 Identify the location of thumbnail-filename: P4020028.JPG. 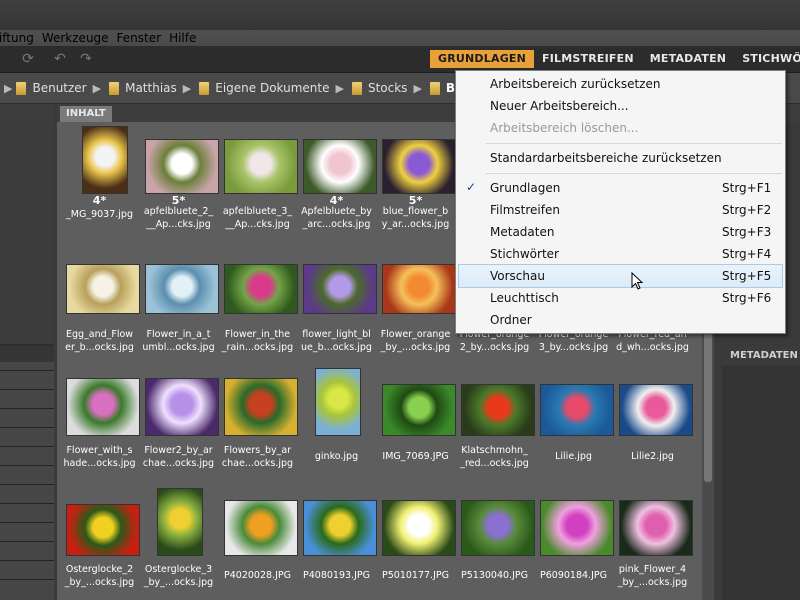
(257, 575).